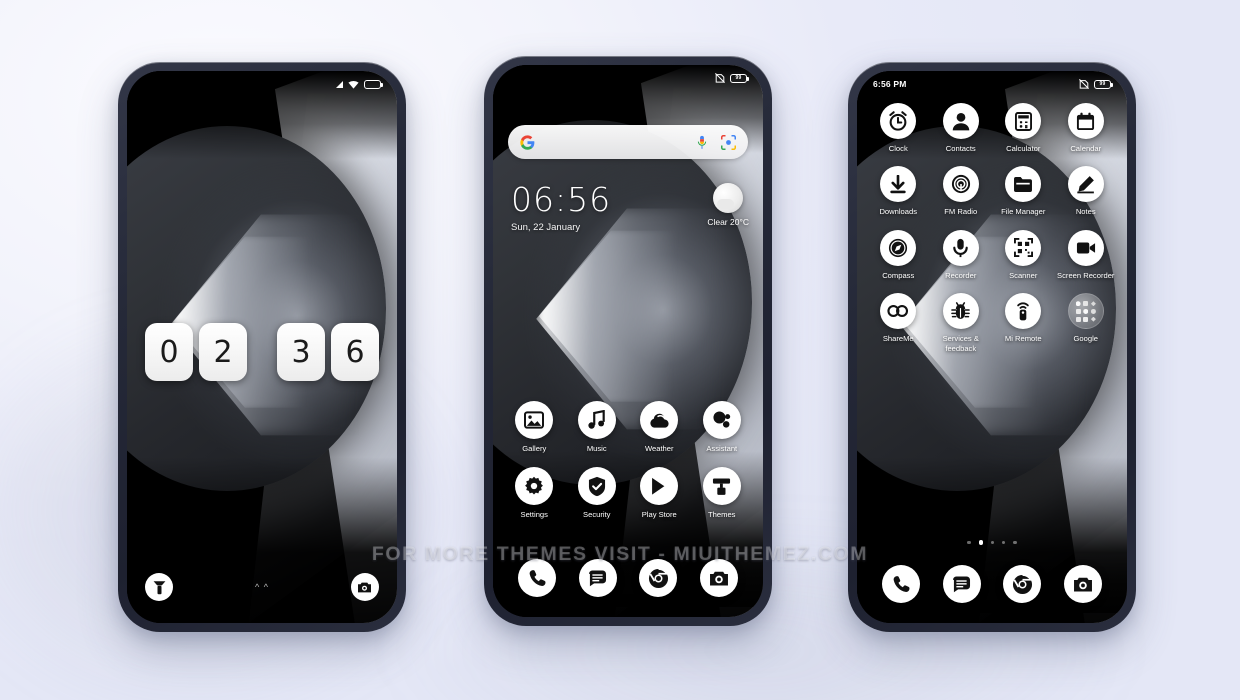 Image resolution: width=1240 pixels, height=700 pixels. What do you see at coordinates (1023, 339) in the screenshot?
I see `app-label: Mi Remote` at bounding box center [1023, 339].